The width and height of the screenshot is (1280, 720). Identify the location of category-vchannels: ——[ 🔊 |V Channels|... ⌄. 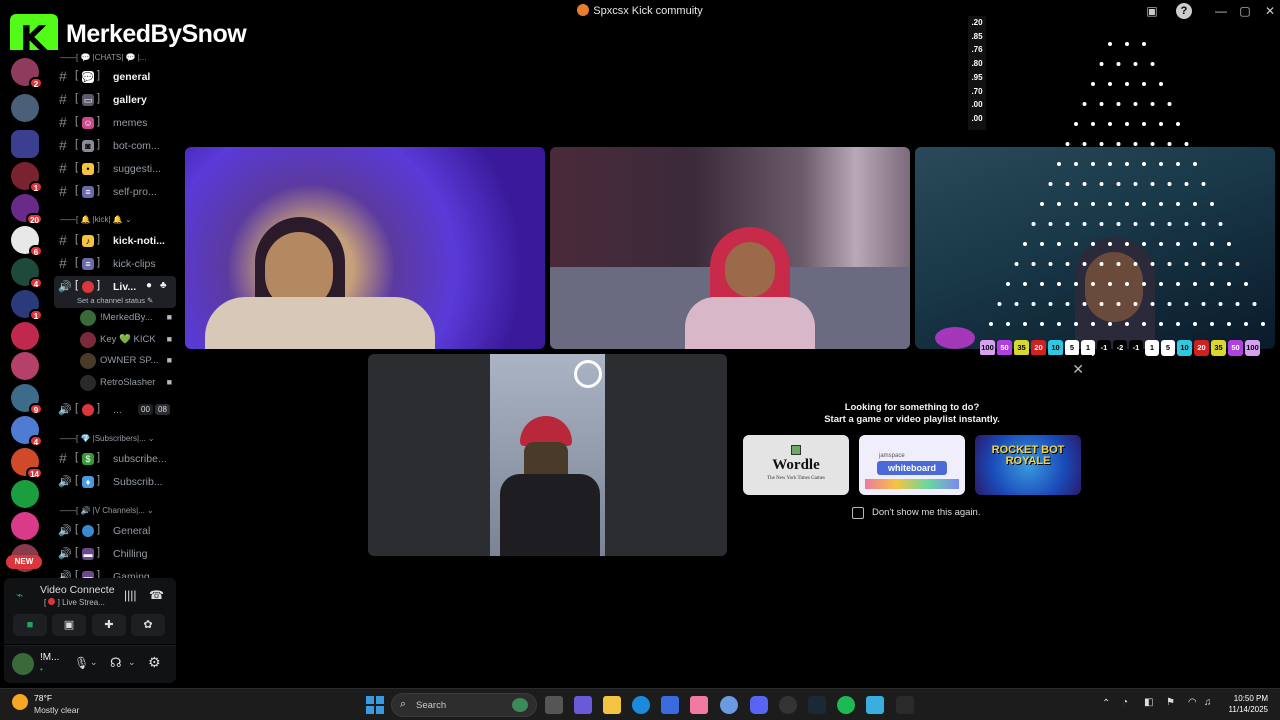
(107, 513).